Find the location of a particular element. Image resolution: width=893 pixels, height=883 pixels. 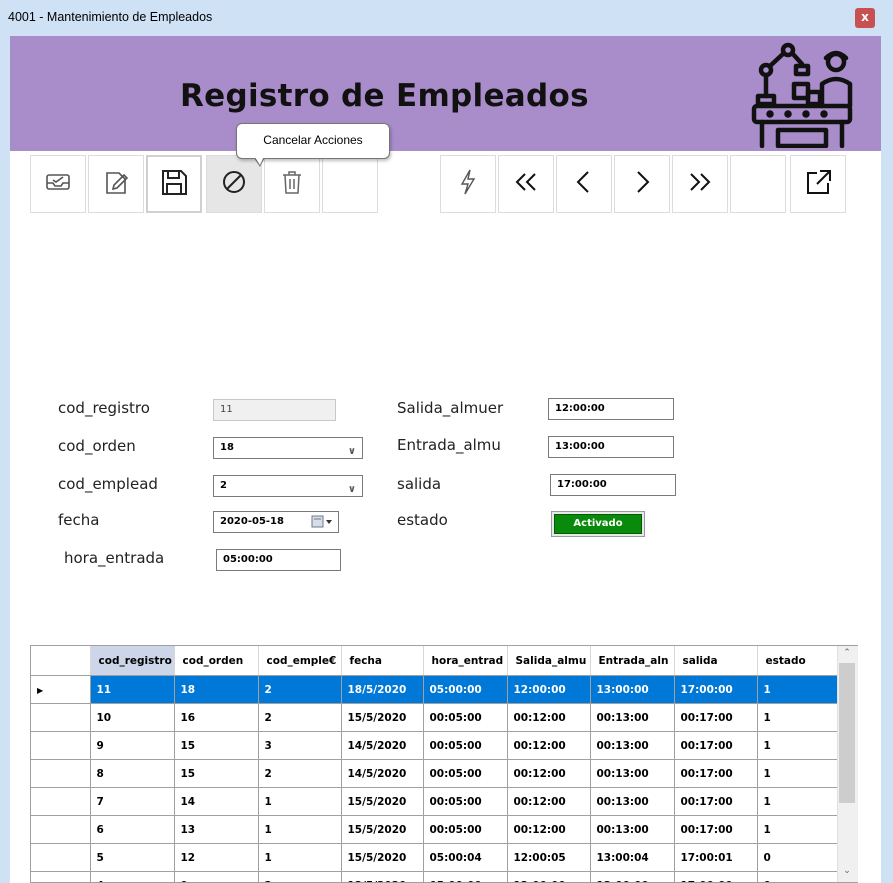

column-header: cod_registro is located at coordinates (132, 661).